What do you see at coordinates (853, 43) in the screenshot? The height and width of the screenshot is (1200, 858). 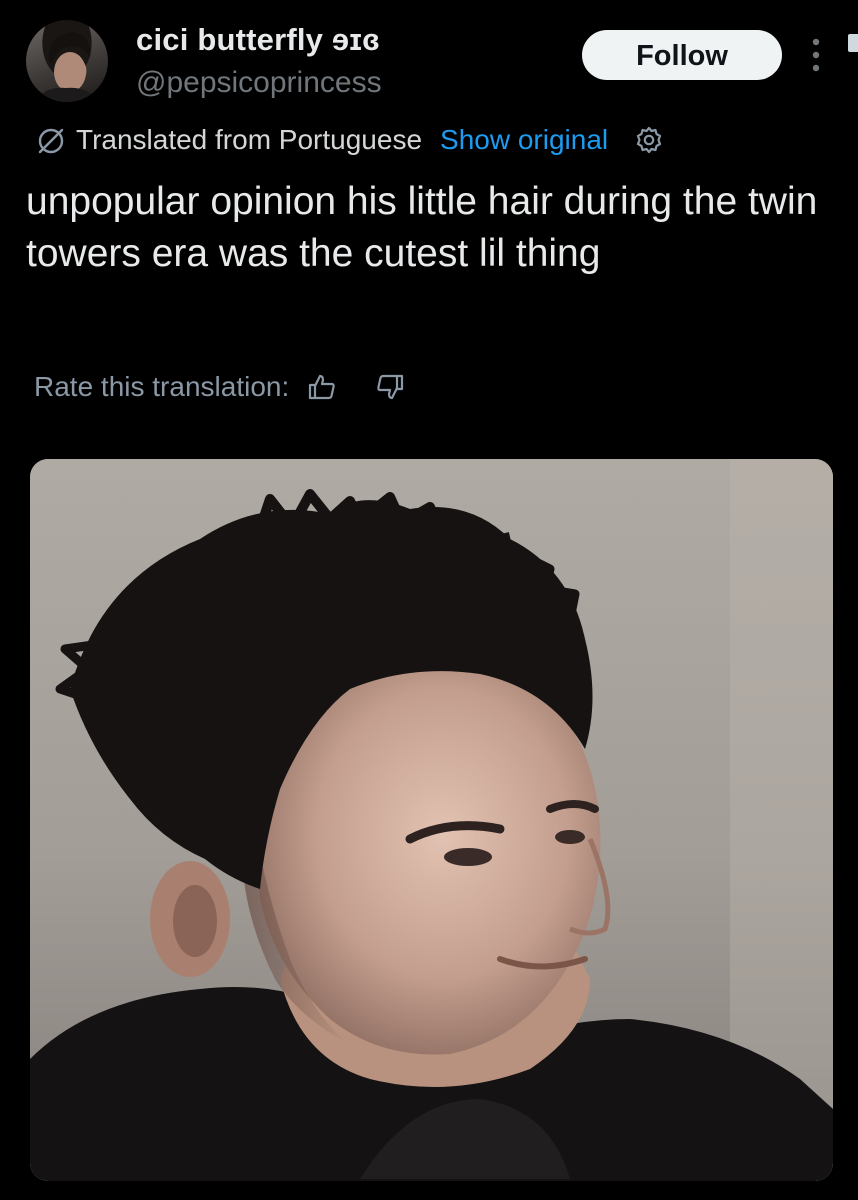 I see `scroll-edge-indicator` at bounding box center [853, 43].